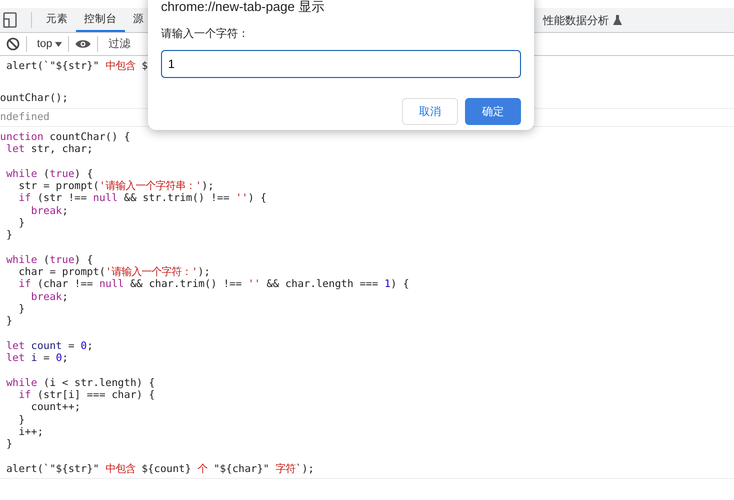  I want to click on code-line: if (char !== null && char.trim() !== '' && char.length === 1) {, so click(214, 284).